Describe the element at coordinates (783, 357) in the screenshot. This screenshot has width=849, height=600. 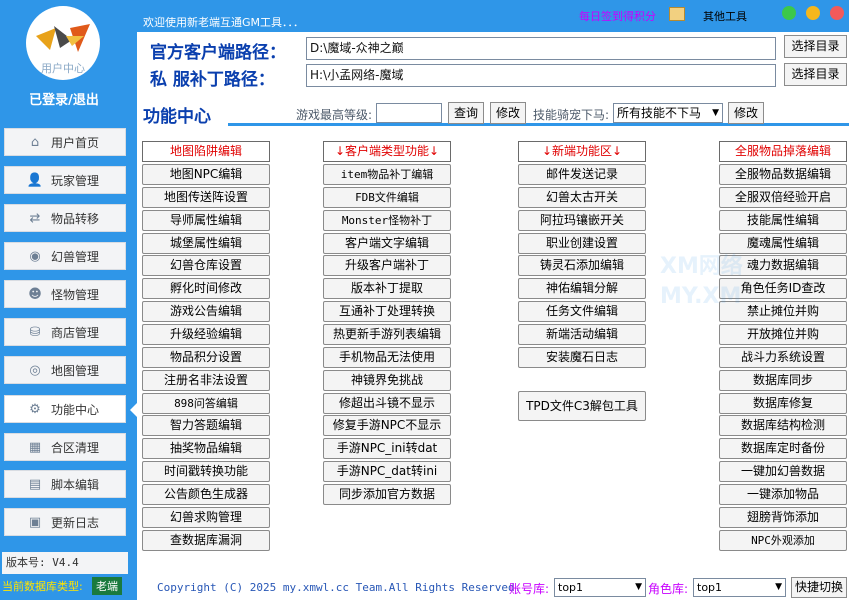
I see `col4-function-button: 战斗力系统设置` at that location.